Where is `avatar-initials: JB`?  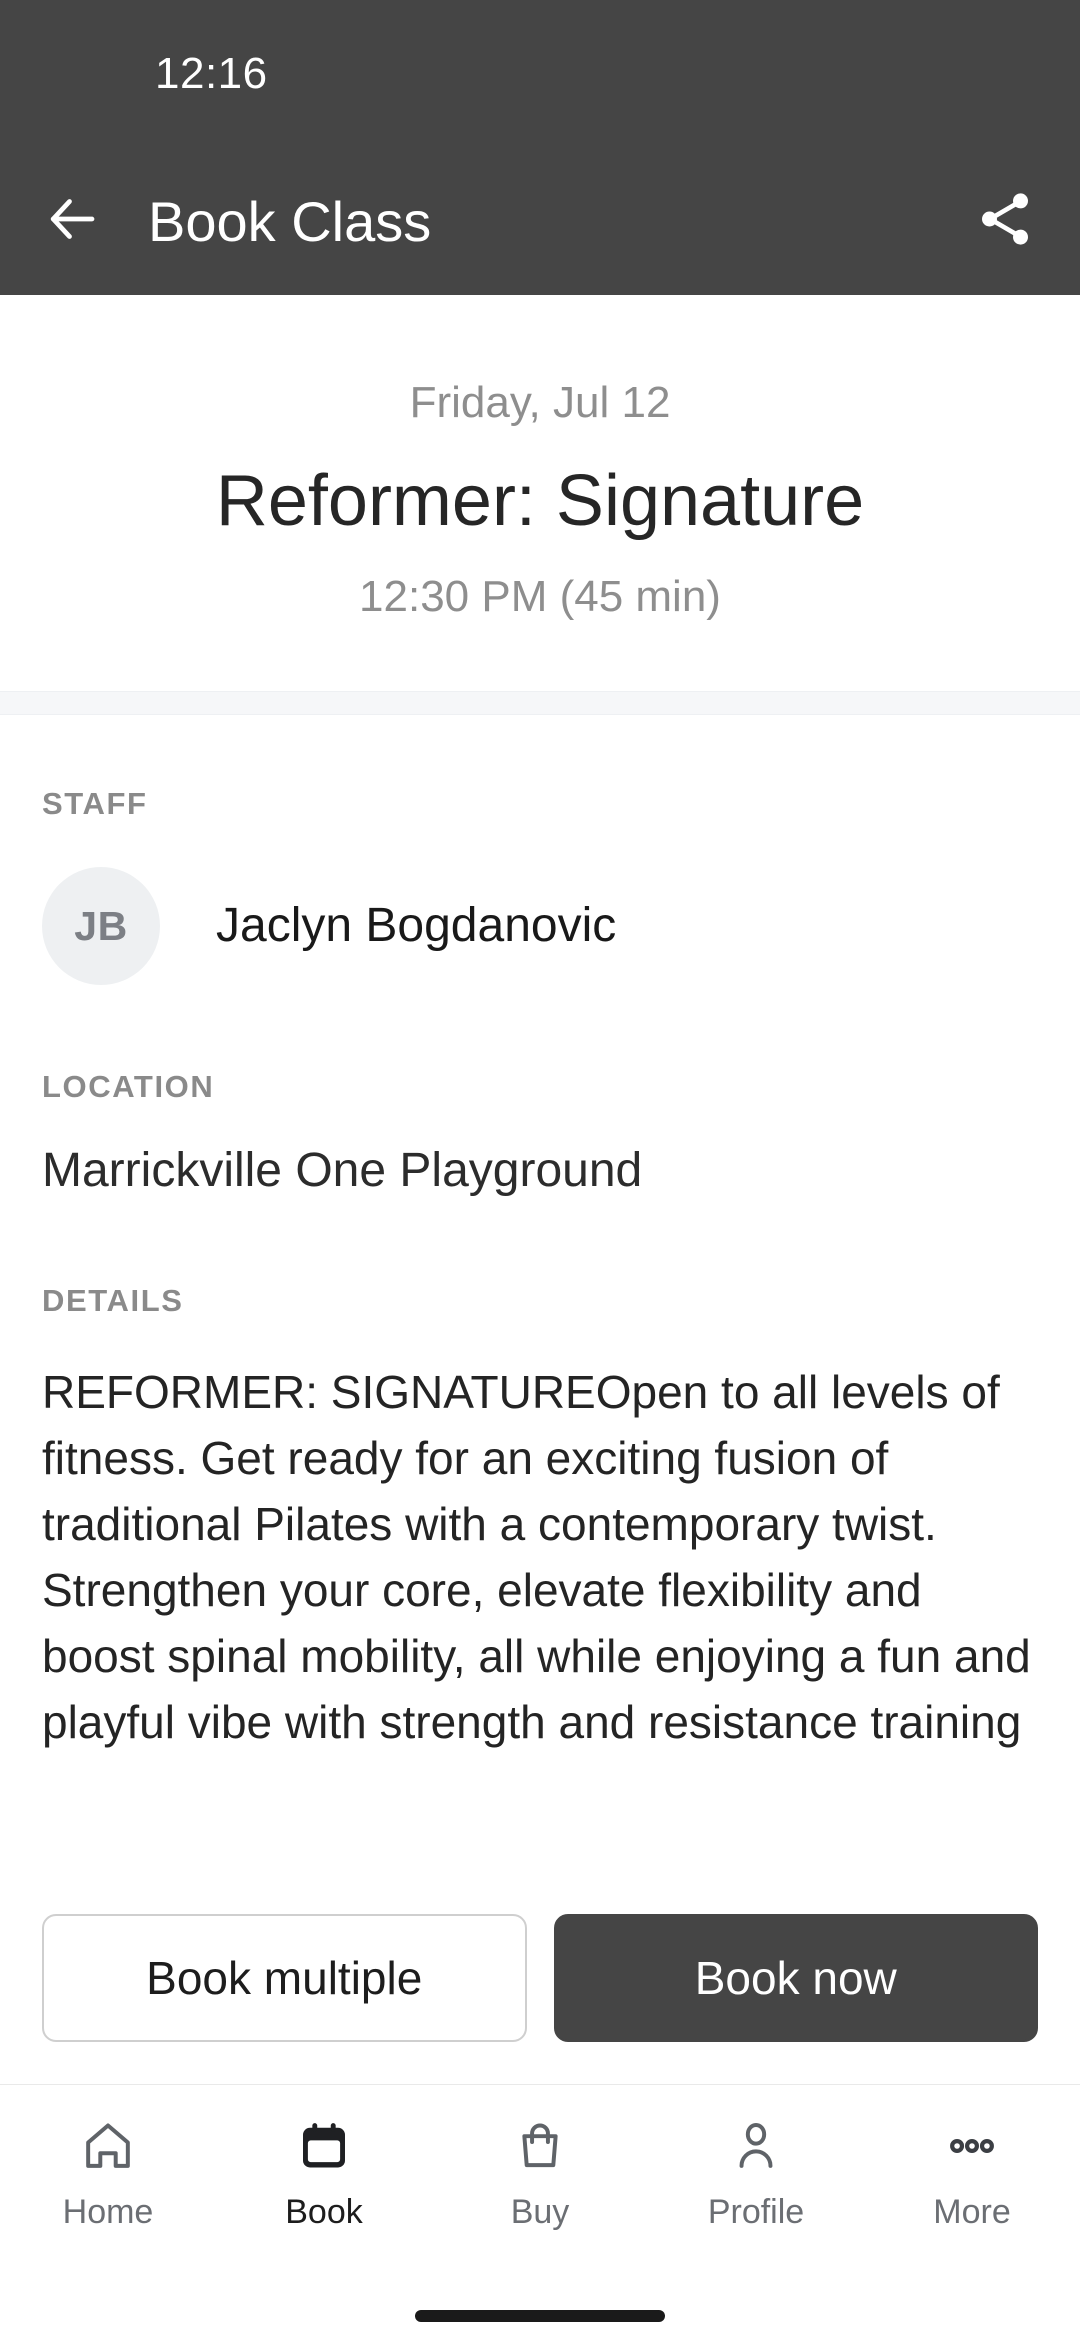 avatar-initials: JB is located at coordinates (101, 925).